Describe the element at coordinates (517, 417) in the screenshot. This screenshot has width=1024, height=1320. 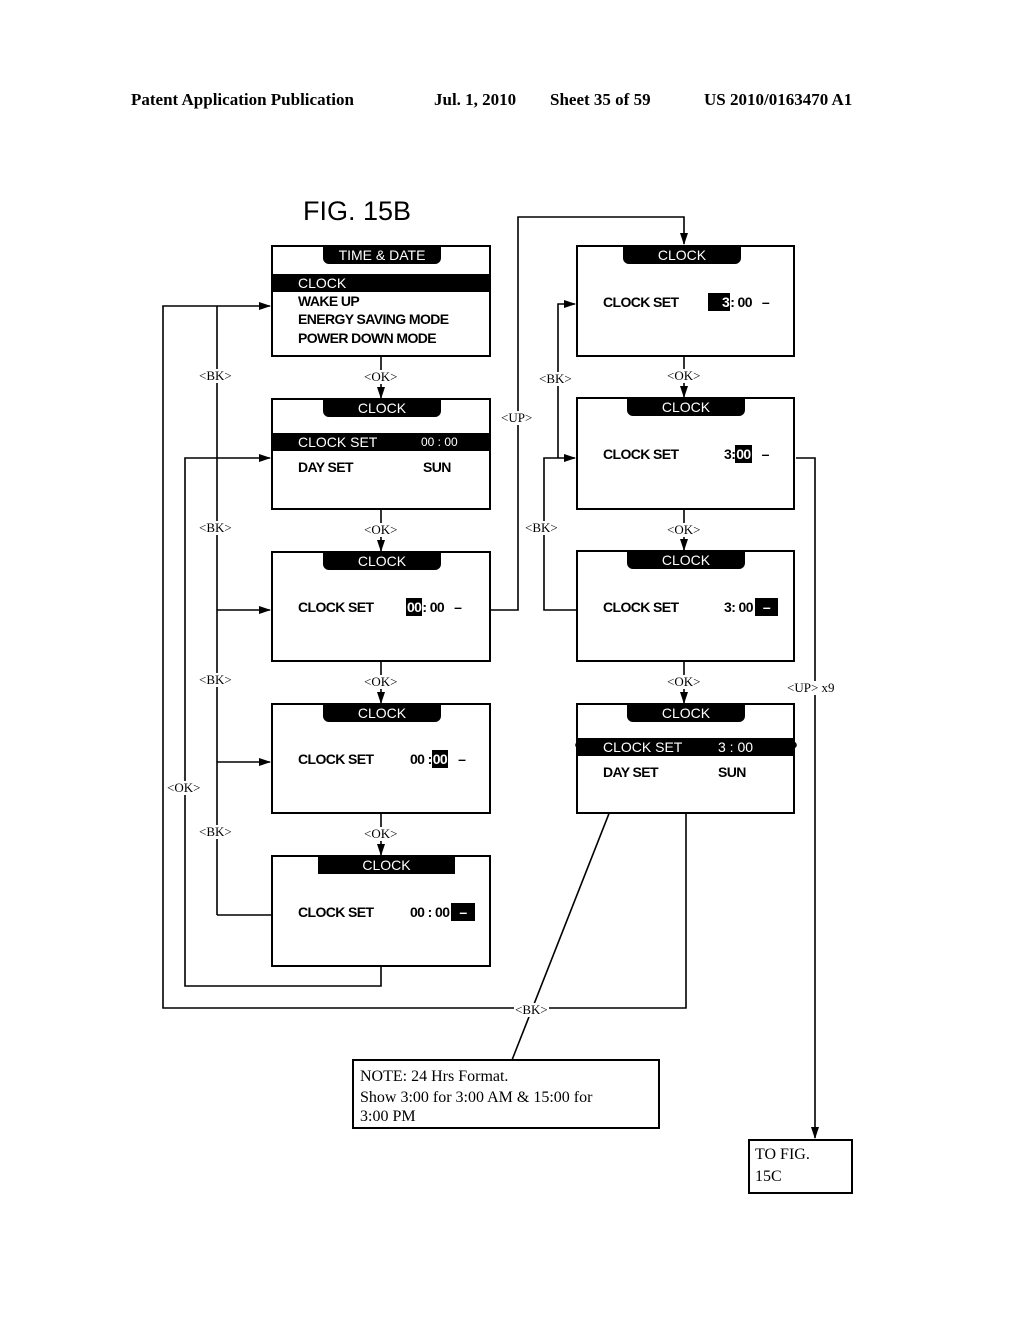
I see `label-up: <UP>` at that location.